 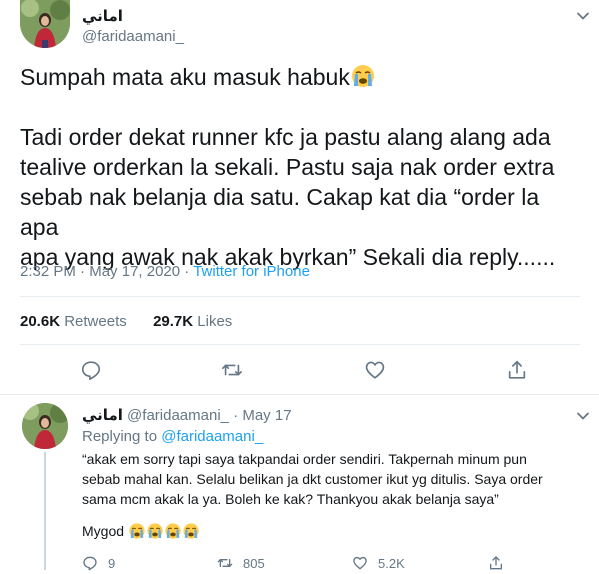 I want to click on tweet-date: May 17, so click(x=266, y=415).